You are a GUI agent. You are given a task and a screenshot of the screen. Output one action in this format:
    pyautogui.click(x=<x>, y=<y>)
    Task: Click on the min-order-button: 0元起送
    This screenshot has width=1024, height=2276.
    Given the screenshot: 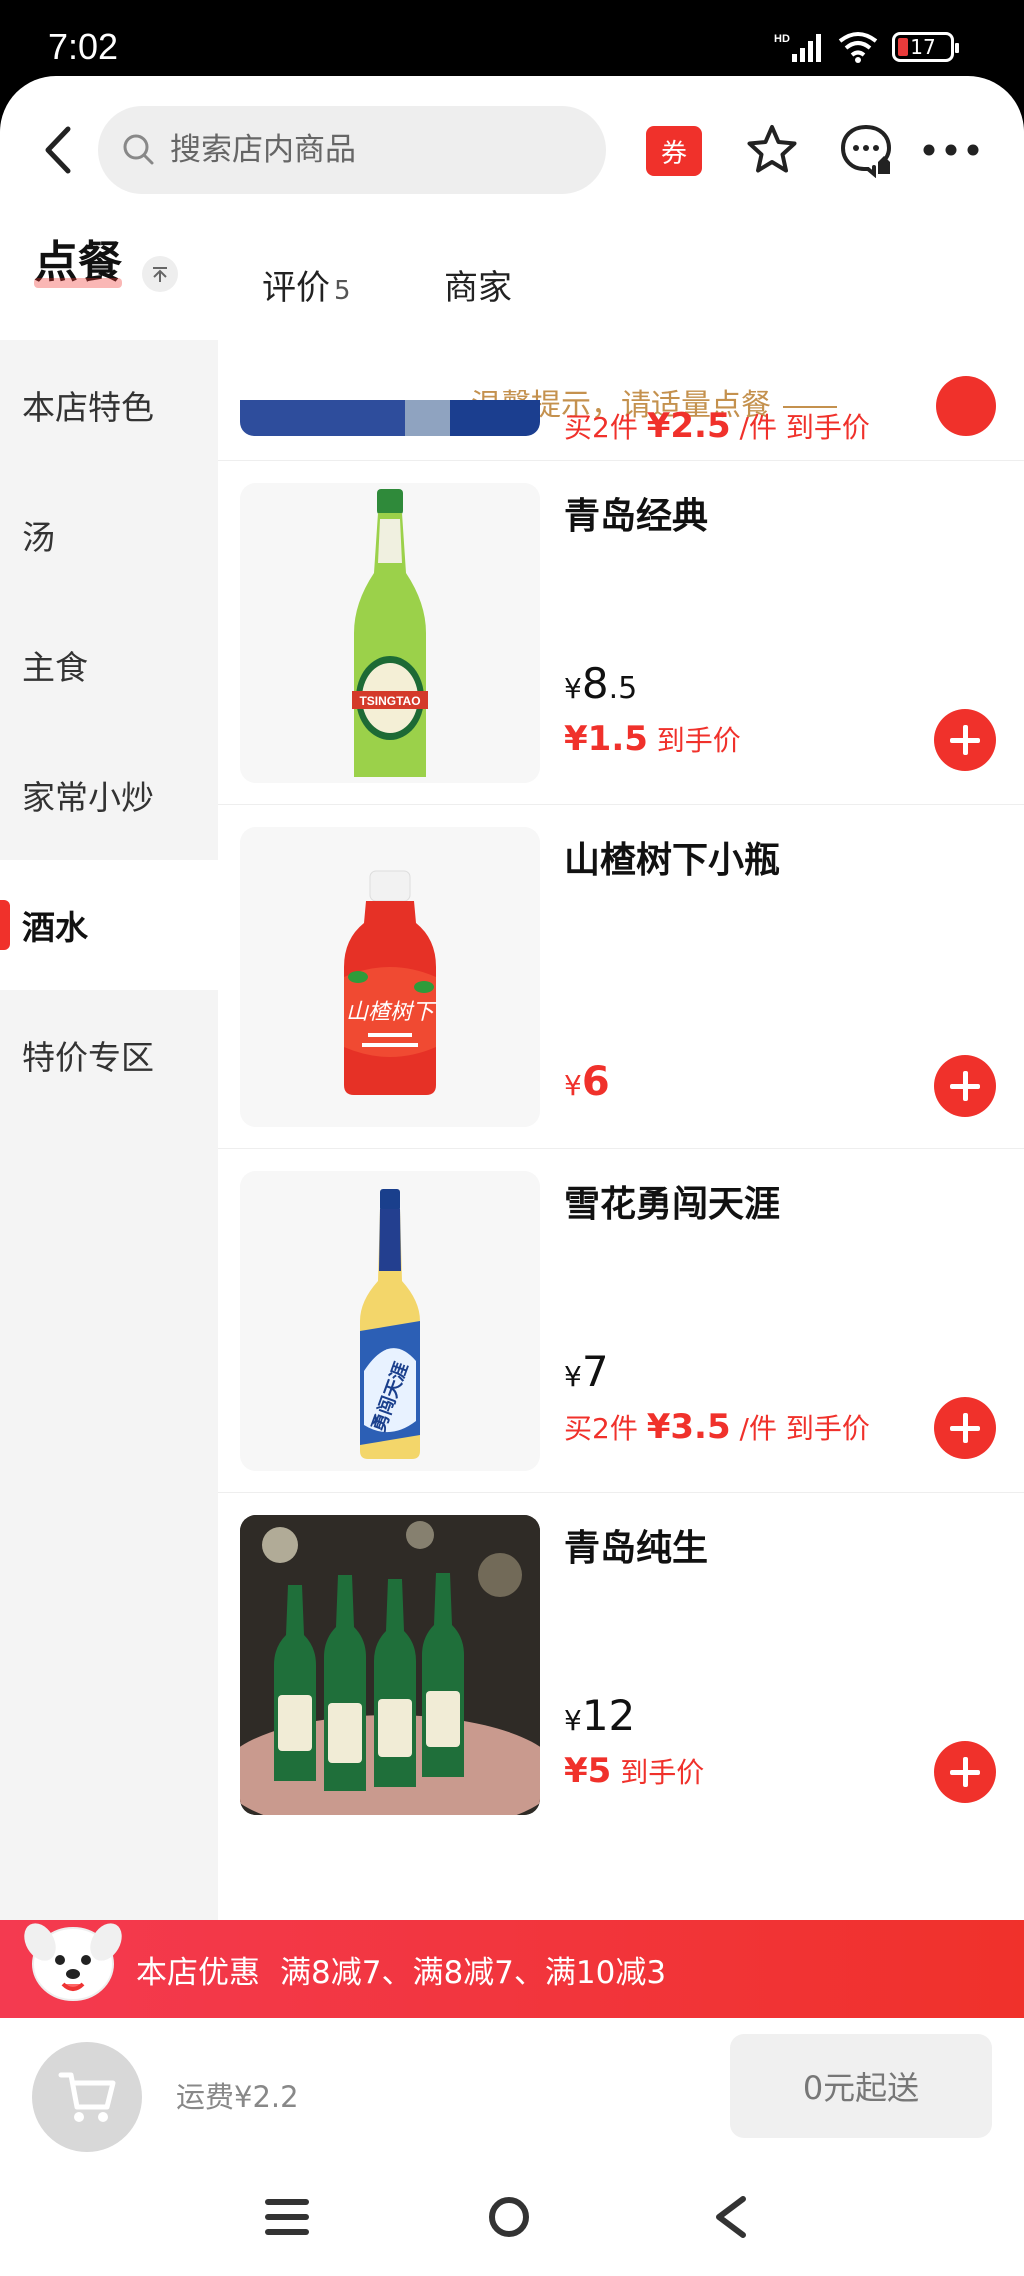 What is the action you would take?
    pyautogui.click(x=861, y=2086)
    